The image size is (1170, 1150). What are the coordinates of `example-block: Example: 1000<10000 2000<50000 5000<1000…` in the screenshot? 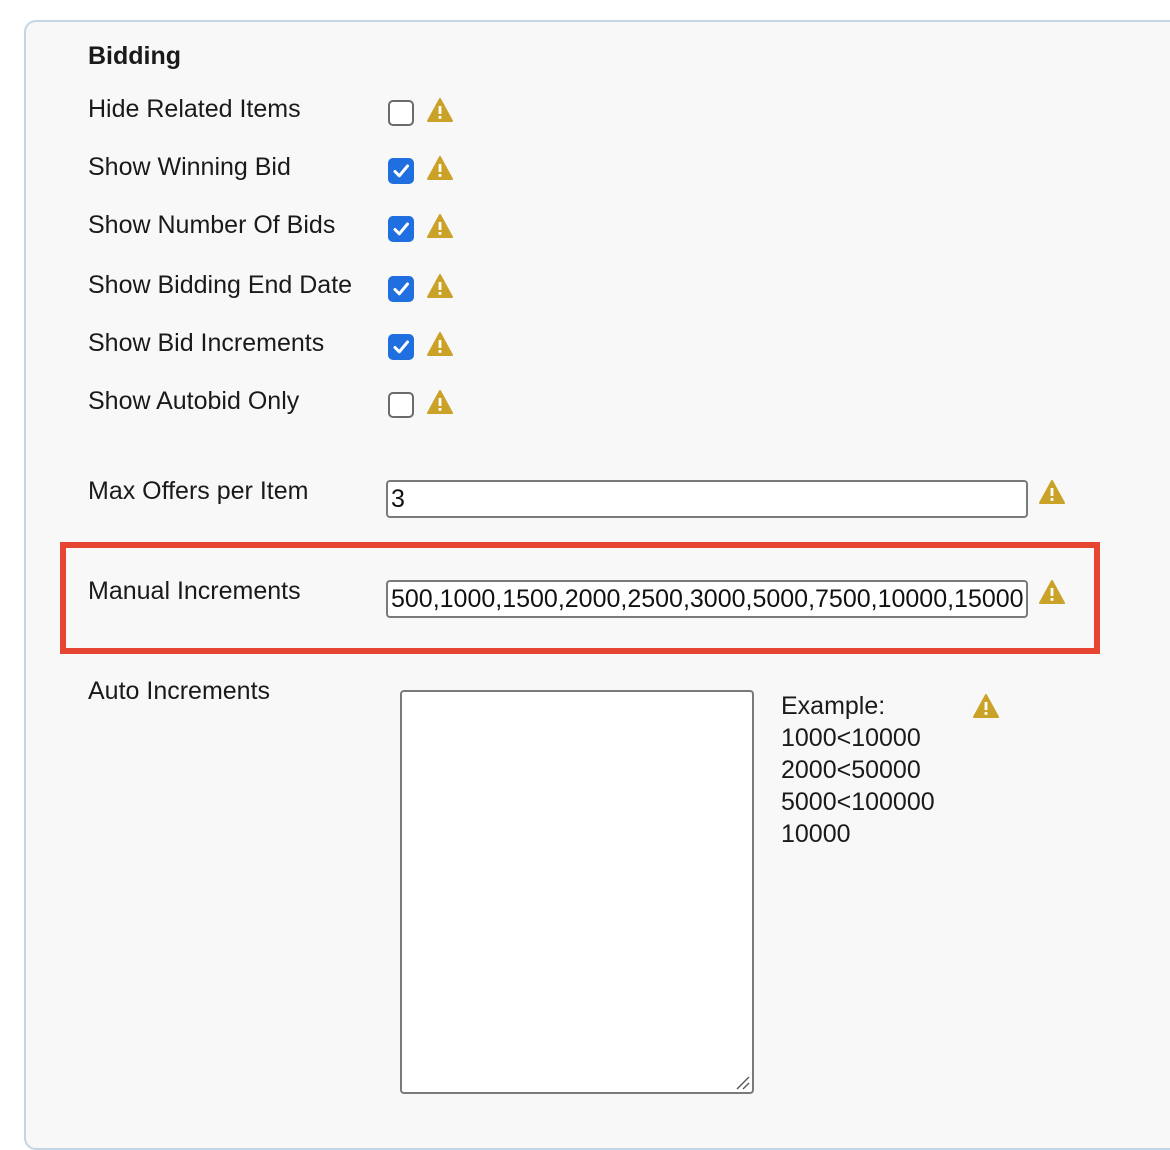 It's located at (858, 770).